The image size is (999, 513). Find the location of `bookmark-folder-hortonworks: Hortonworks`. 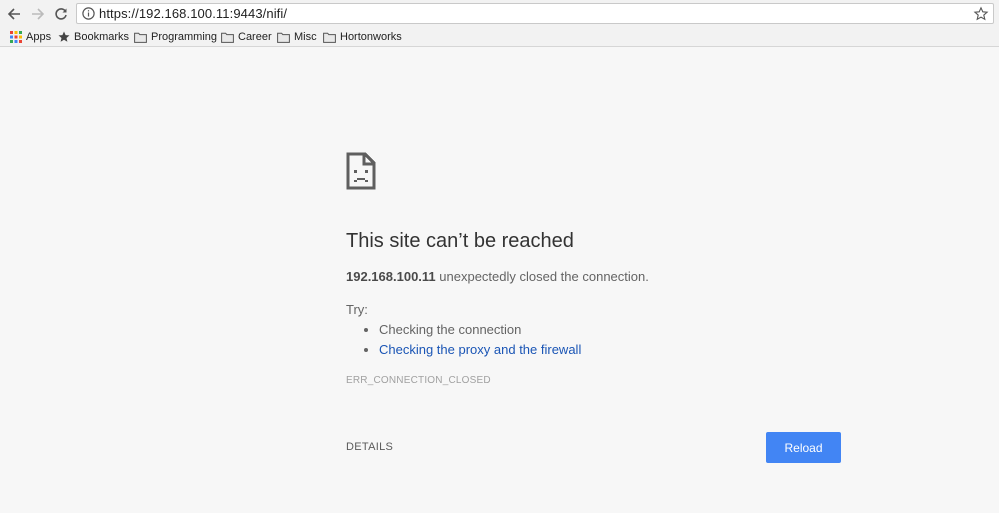

bookmark-folder-hortonworks: Hortonworks is located at coordinates (362, 37).